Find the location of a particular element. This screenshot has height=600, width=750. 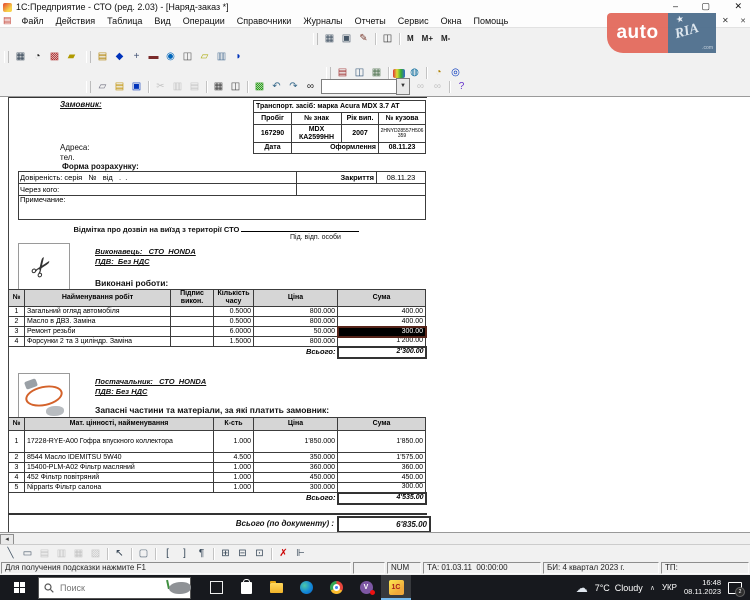

remove-entry-icon: ▬ is located at coordinates (153, 57).